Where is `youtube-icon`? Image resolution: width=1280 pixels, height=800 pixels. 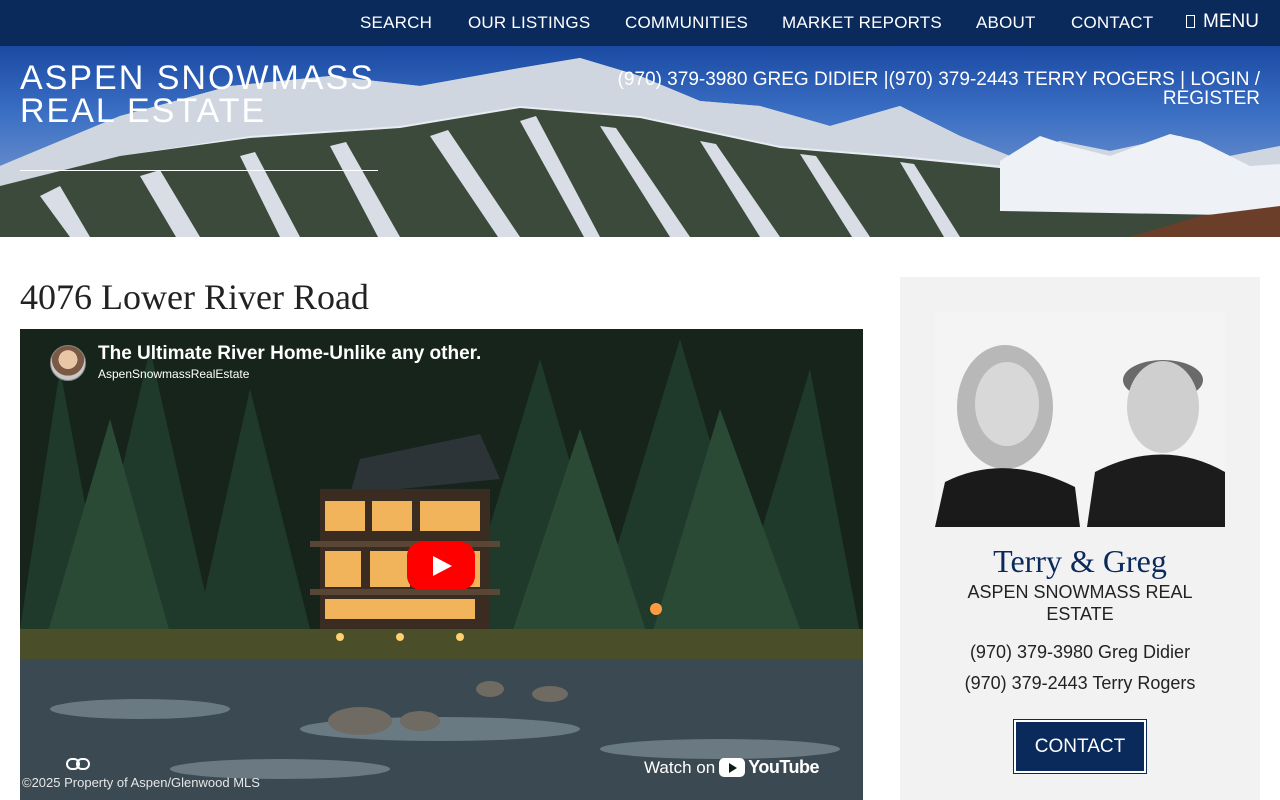
youtube-icon is located at coordinates (732, 767).